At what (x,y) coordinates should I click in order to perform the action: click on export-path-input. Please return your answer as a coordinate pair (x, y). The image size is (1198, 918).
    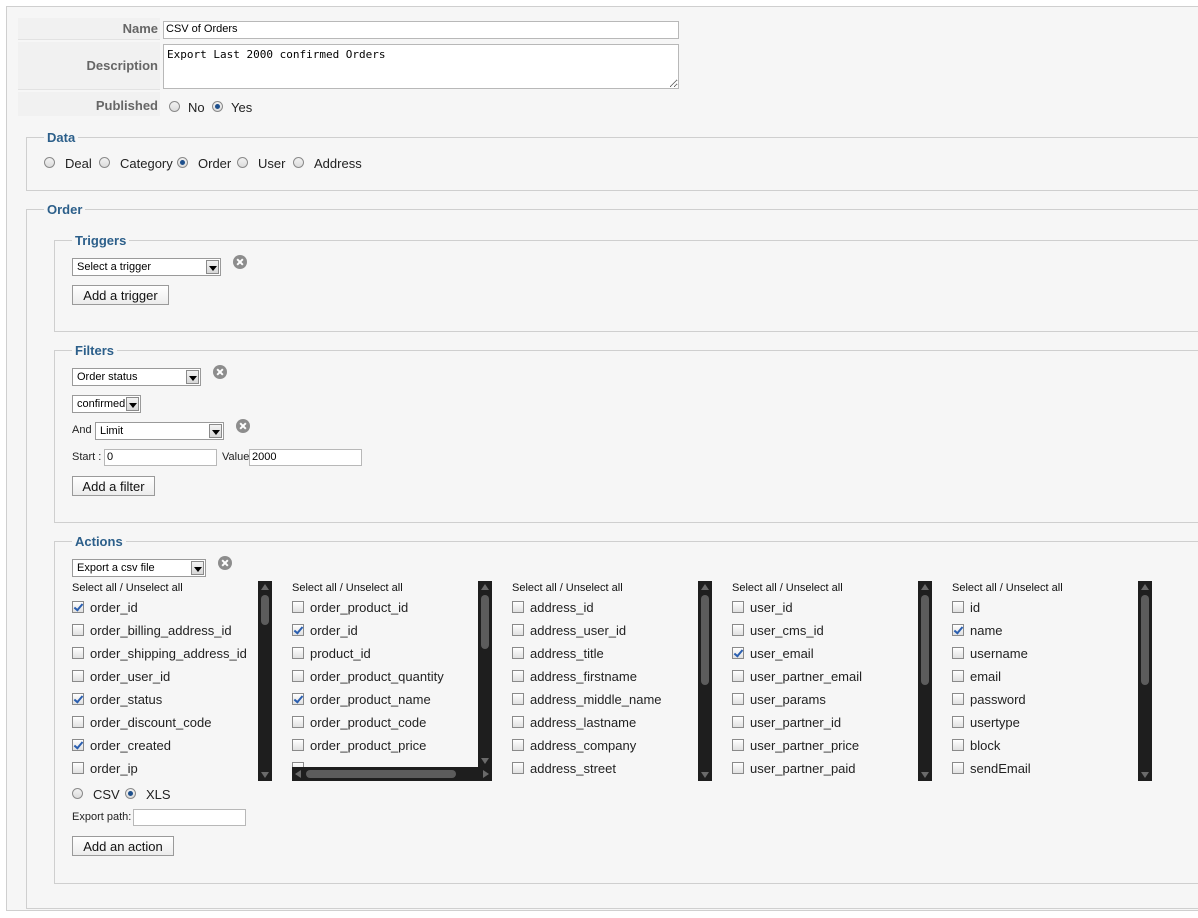
    Looking at the image, I should click on (189, 817).